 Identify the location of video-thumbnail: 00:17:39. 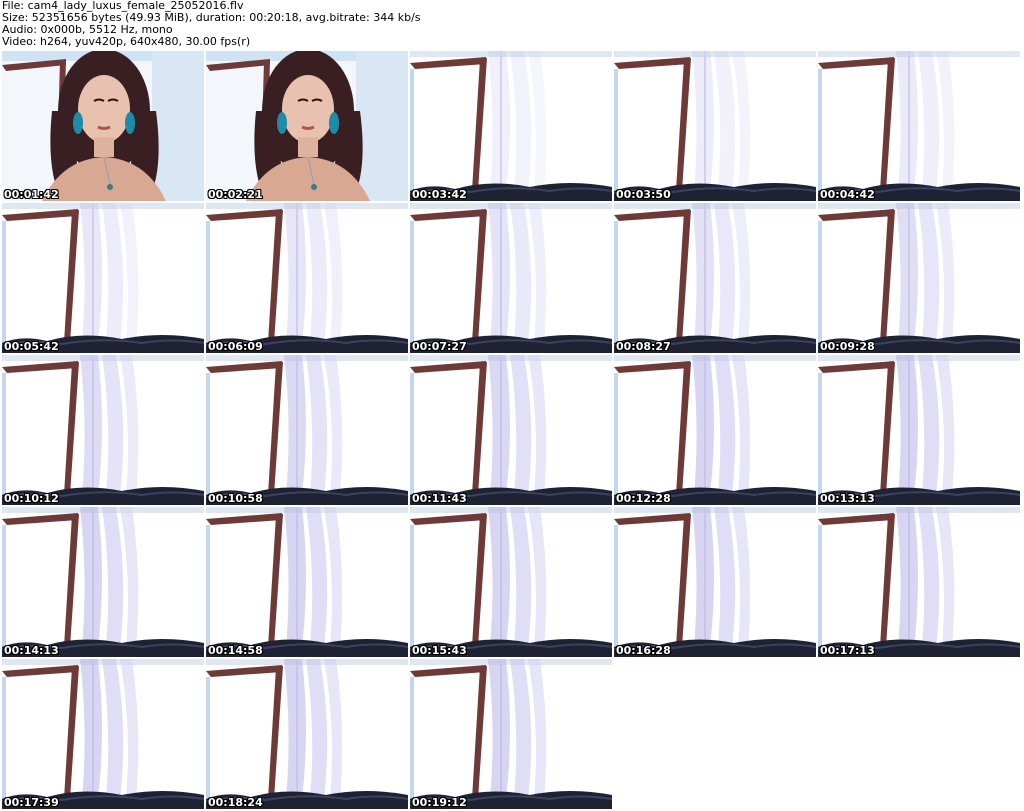
(103, 734).